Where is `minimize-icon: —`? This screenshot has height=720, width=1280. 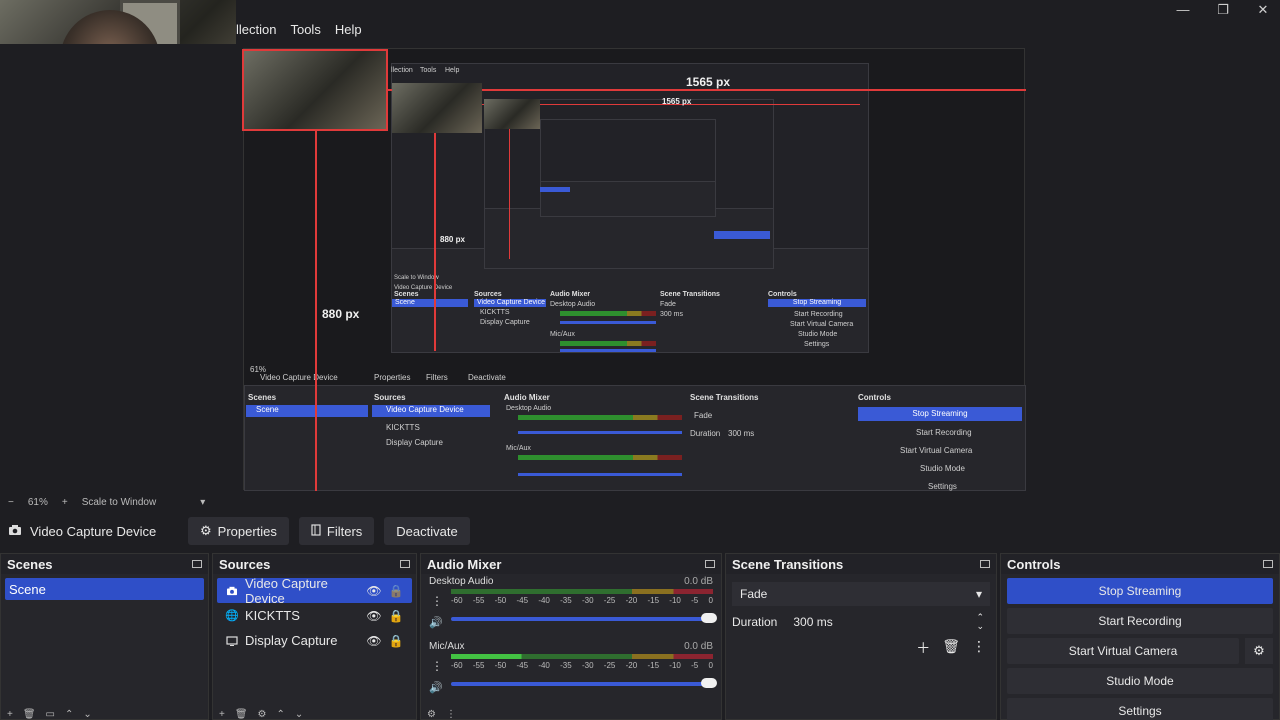
minimize-icon: — is located at coordinates (1183, 10).